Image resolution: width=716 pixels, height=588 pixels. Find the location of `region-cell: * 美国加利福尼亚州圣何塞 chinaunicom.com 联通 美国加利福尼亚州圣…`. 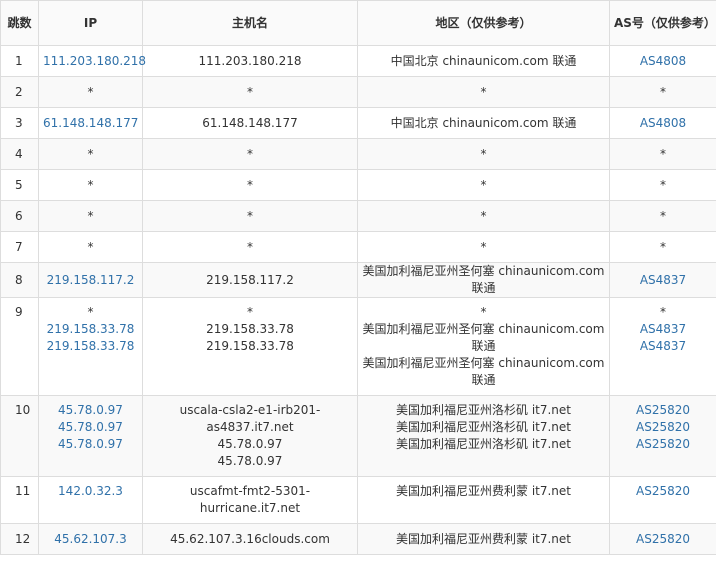

region-cell: * 美国加利福尼亚州圣何塞 chinaunicom.com 联通 美国加利福尼亚州圣… is located at coordinates (483, 346).